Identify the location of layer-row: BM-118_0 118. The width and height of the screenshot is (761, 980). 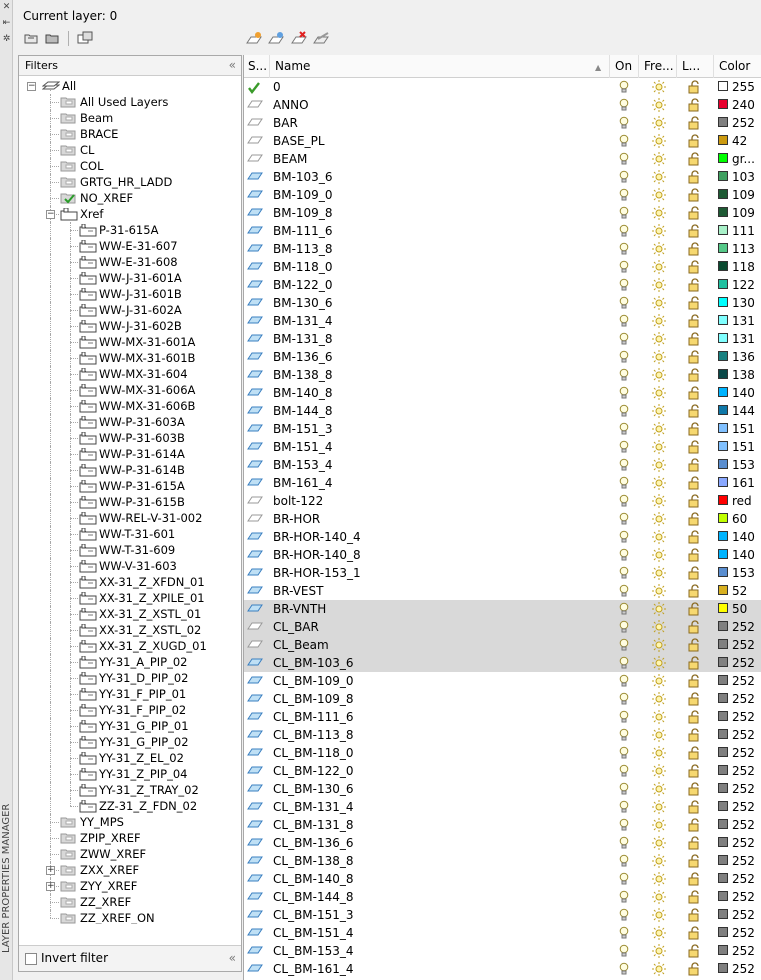
(502, 267).